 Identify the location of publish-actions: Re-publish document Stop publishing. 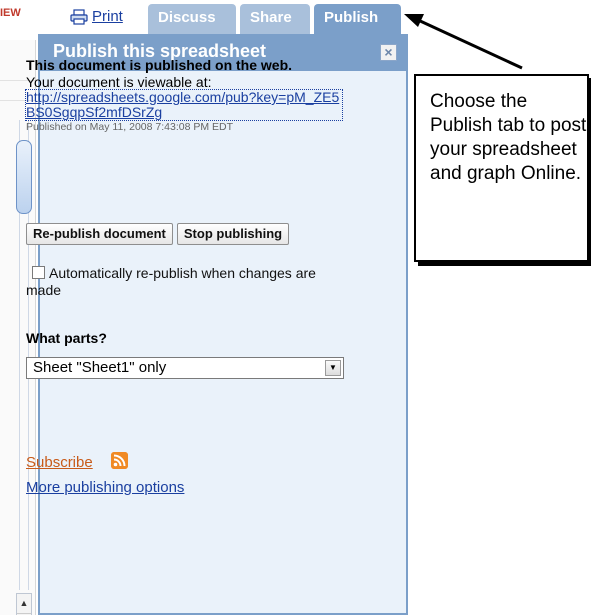
(158, 234).